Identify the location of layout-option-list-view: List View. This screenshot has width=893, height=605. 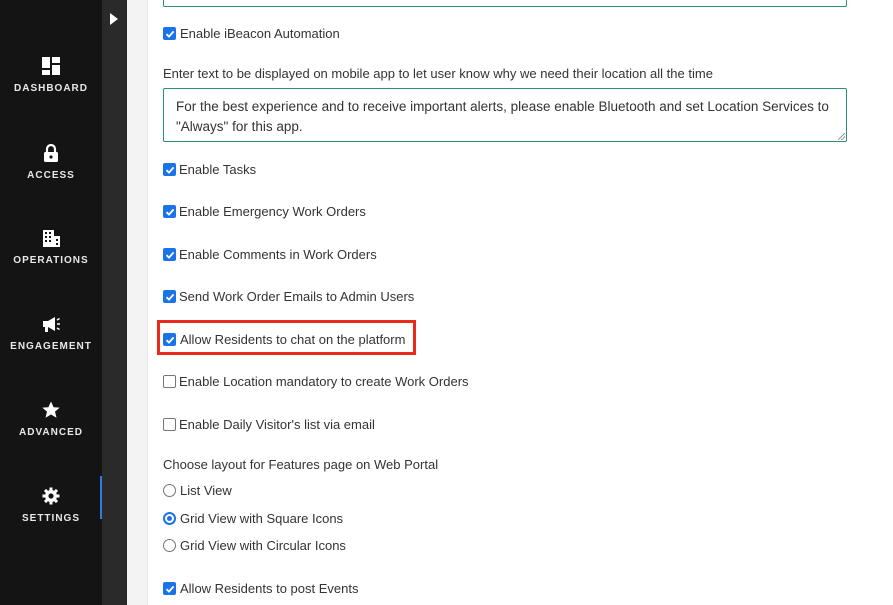
(197, 490).